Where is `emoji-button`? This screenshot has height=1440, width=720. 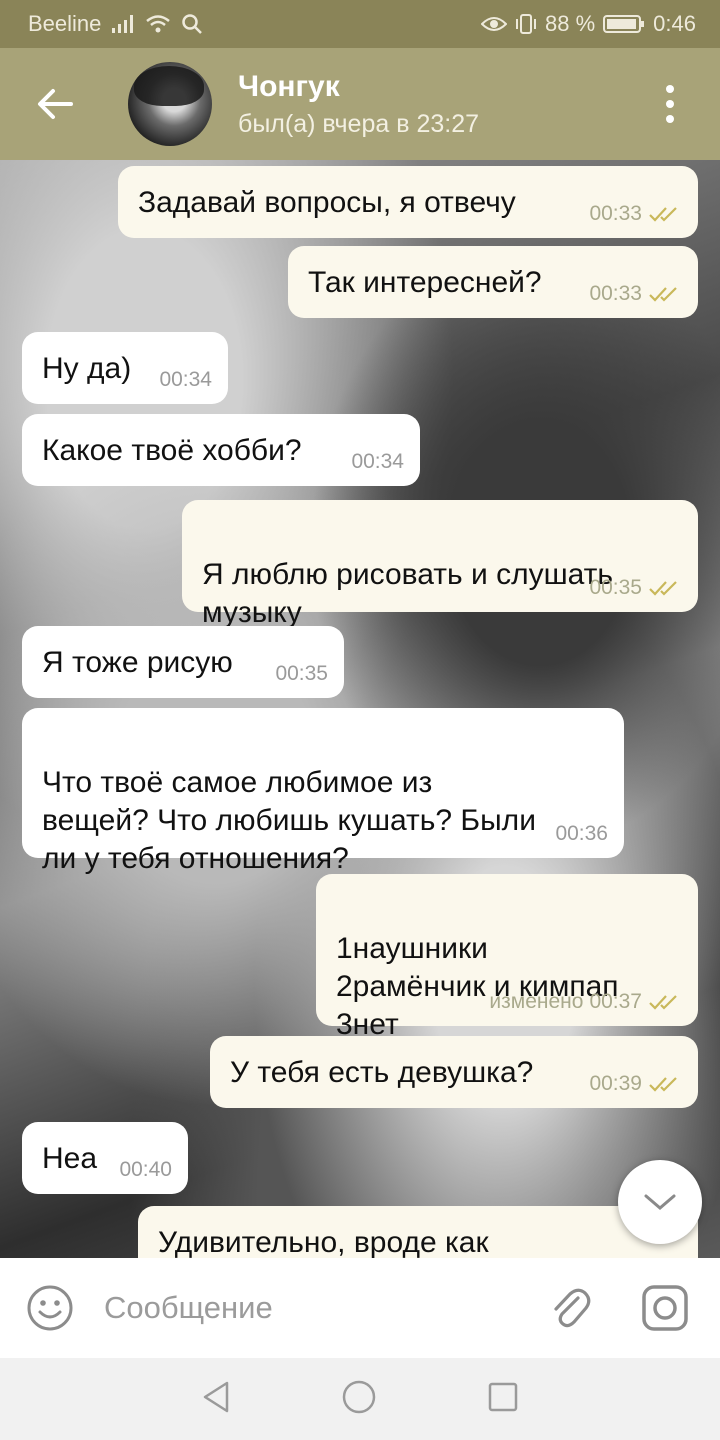
emoji-button is located at coordinates (50, 1308).